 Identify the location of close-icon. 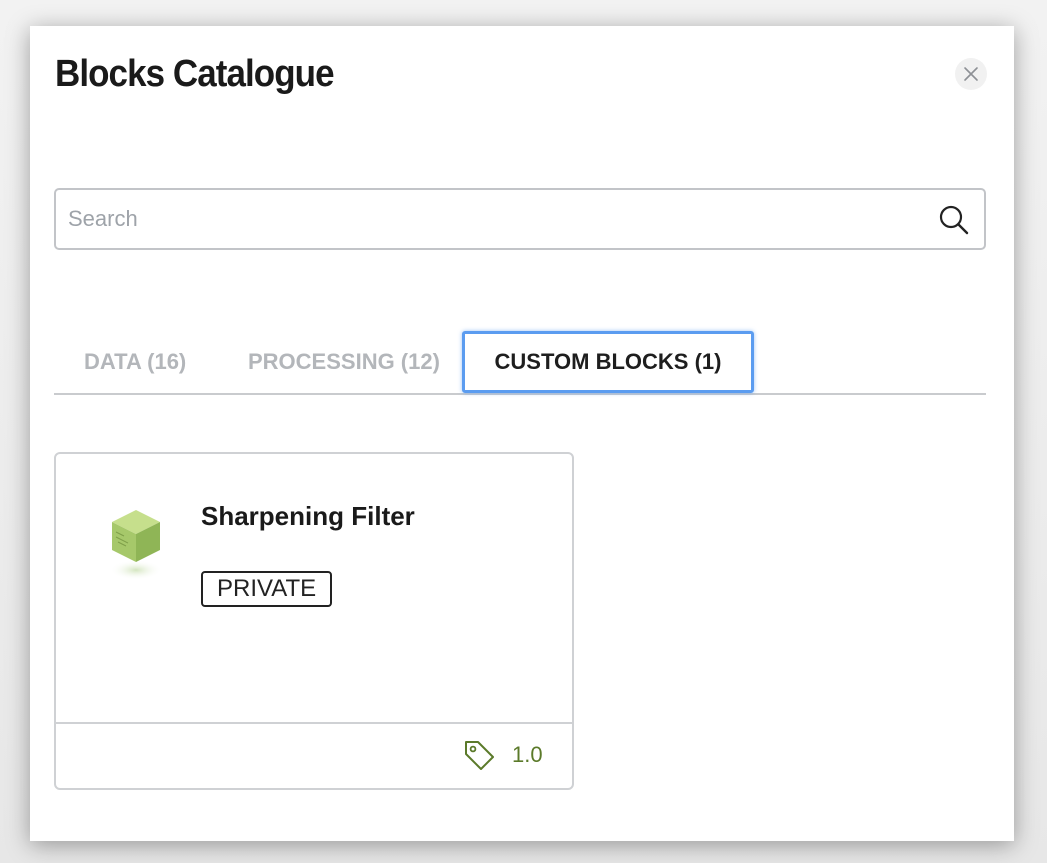
(971, 74).